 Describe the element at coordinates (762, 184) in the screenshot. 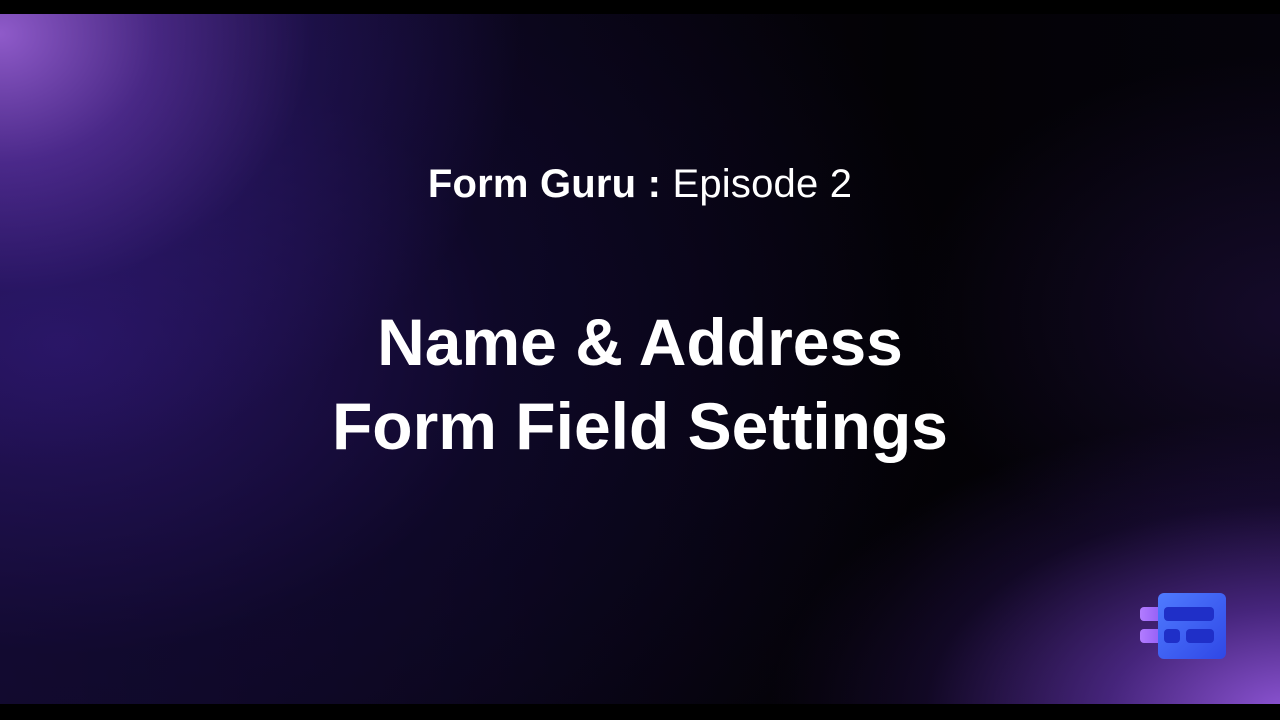

I see `episode-number: Episode 2` at that location.